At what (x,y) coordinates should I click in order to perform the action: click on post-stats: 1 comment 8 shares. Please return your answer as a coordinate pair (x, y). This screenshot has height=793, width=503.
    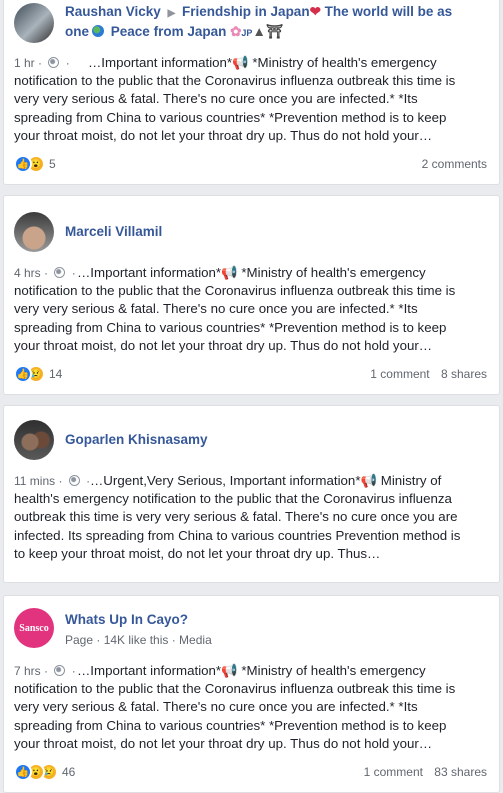
    Looking at the image, I should click on (424, 374).